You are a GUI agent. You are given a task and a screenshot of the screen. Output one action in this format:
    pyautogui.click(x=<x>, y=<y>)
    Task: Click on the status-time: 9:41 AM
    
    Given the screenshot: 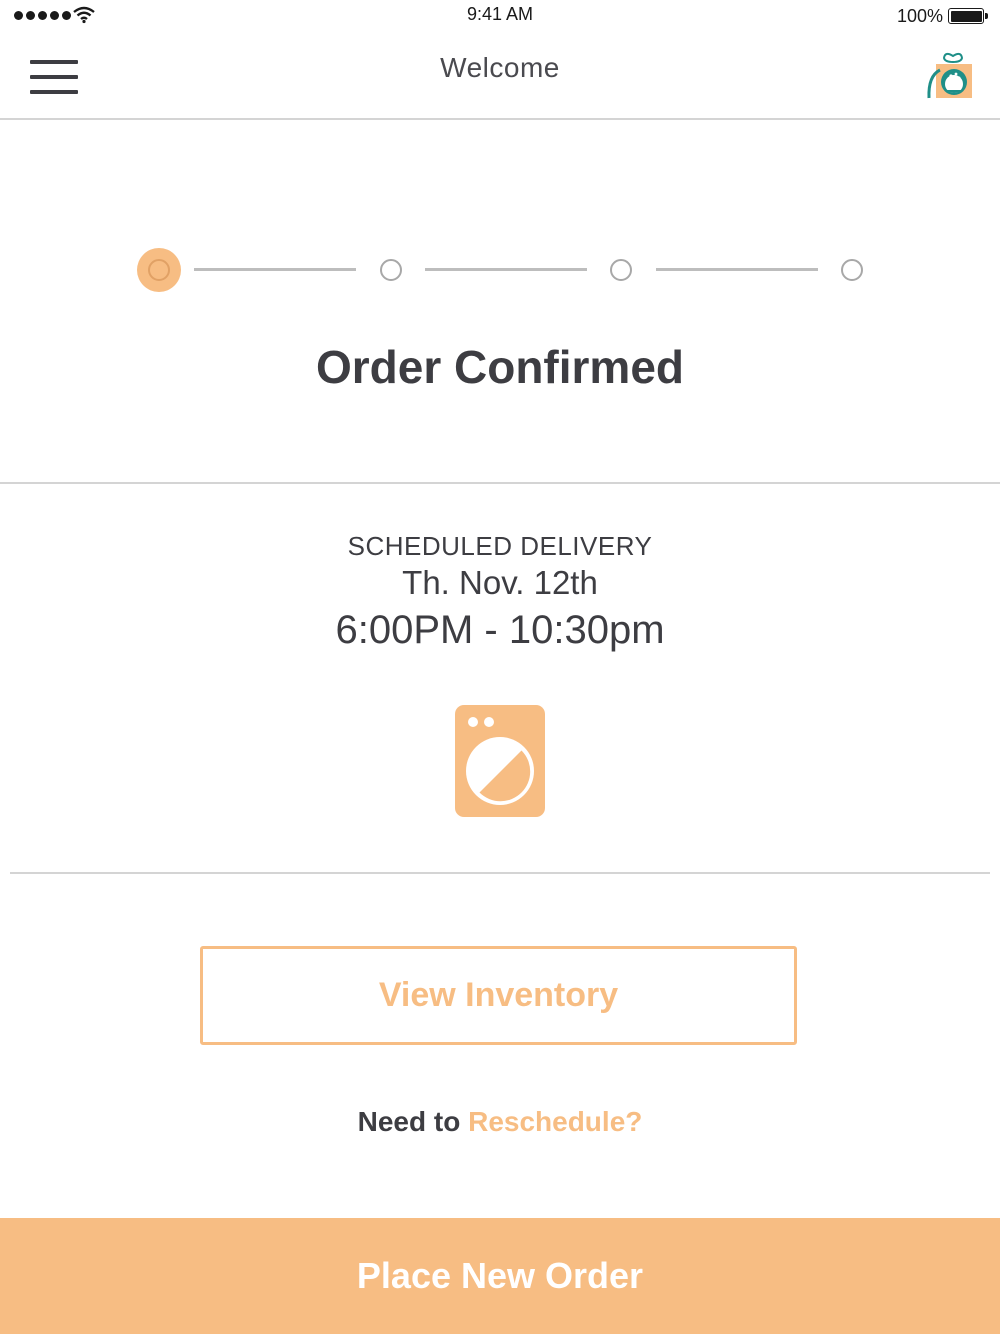 What is the action you would take?
    pyautogui.click(x=500, y=14)
    